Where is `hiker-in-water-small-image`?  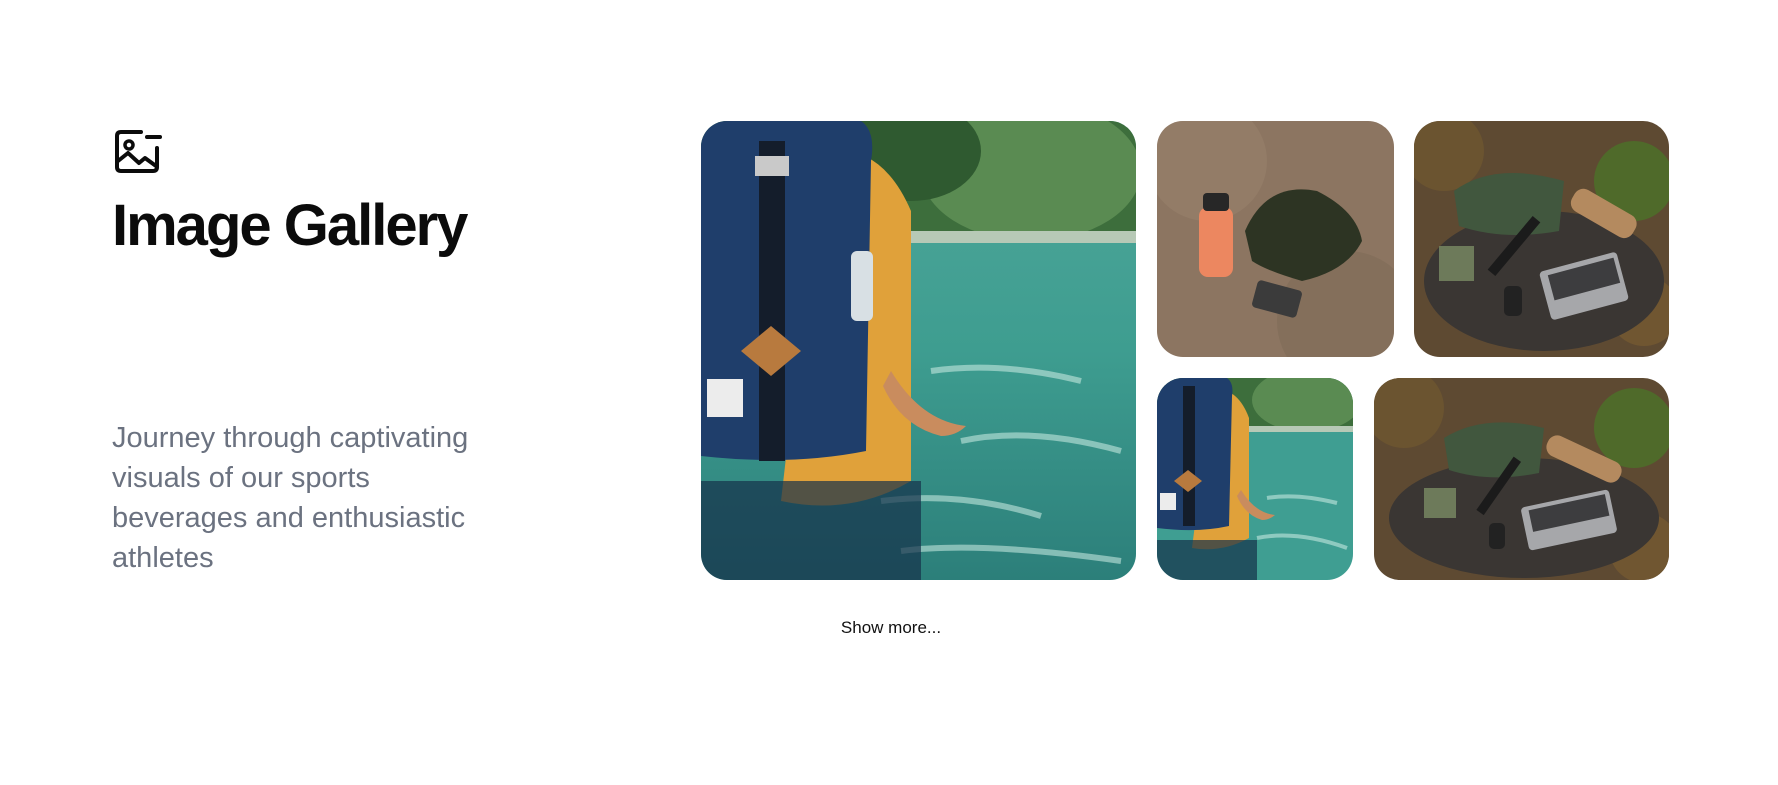 hiker-in-water-small-image is located at coordinates (1255, 479).